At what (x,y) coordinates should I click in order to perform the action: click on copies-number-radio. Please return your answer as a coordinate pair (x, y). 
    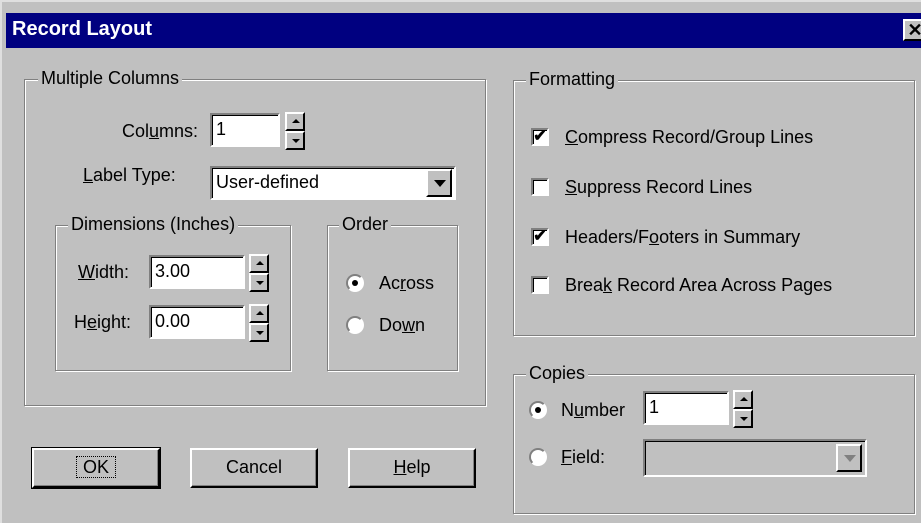
    Looking at the image, I should click on (538, 410).